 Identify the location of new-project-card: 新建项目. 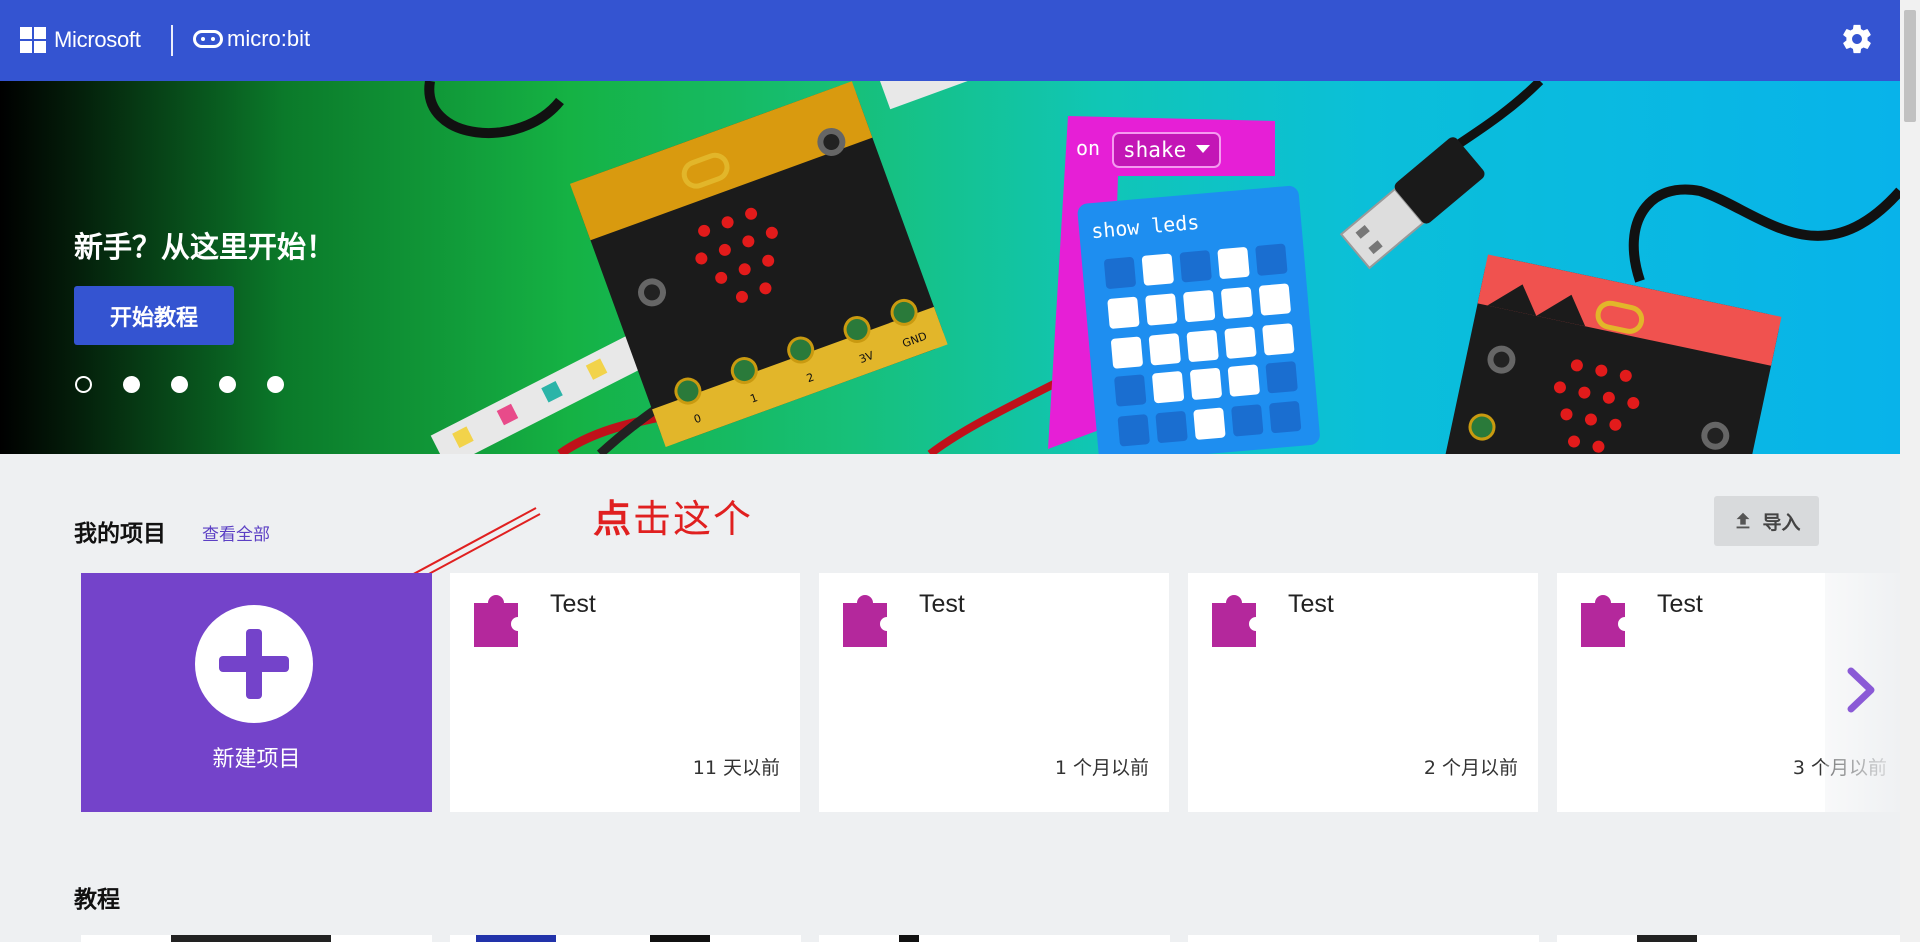
(256, 692).